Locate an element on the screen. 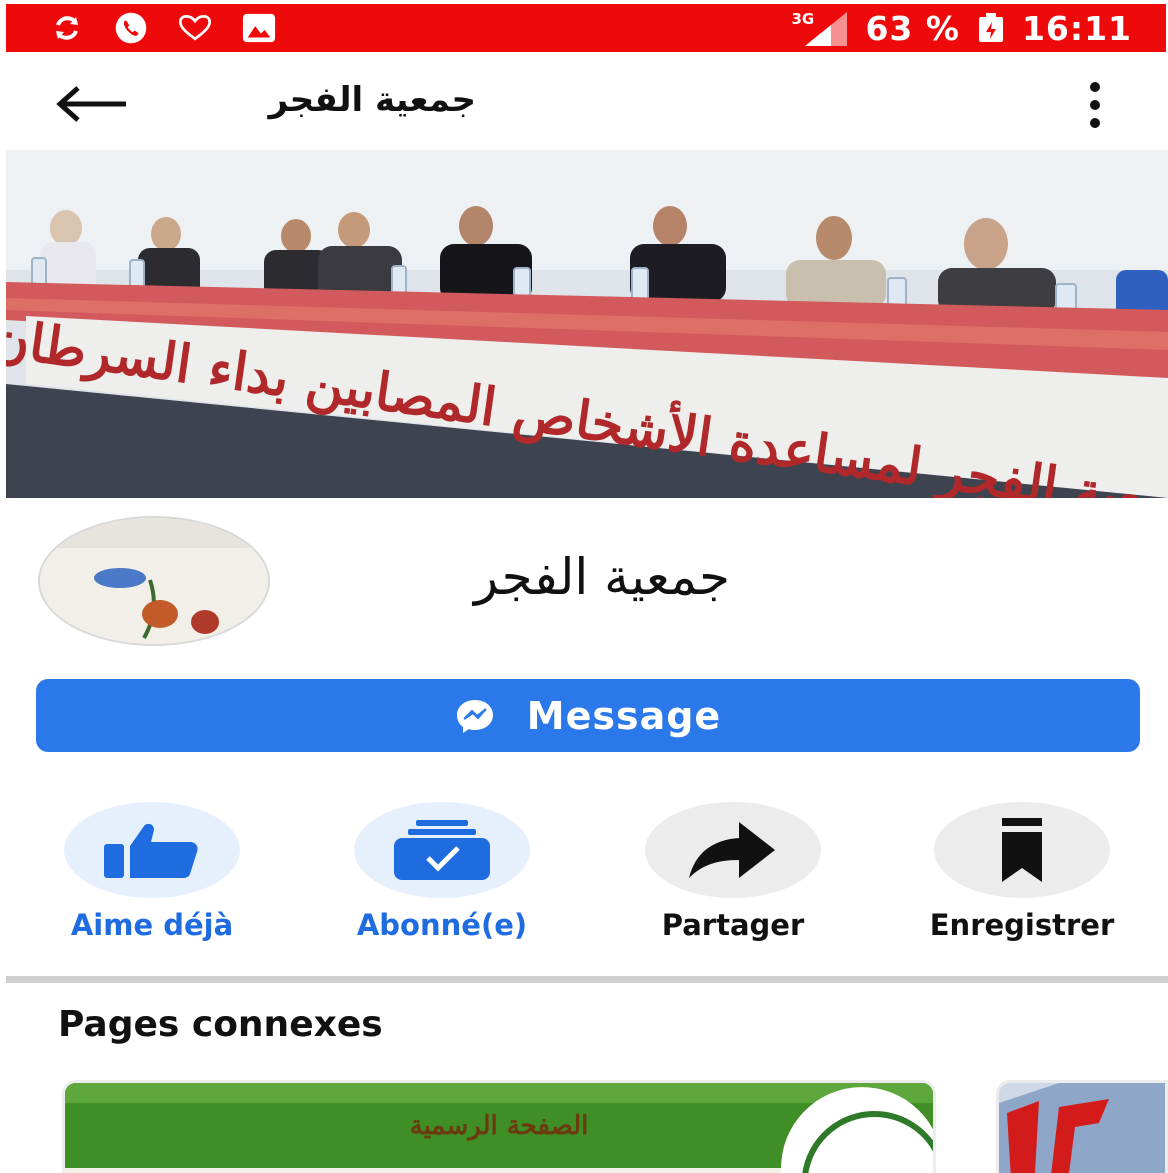 Image resolution: width=1168 pixels, height=1173 pixels. bookmark-icon is located at coordinates (1022, 850).